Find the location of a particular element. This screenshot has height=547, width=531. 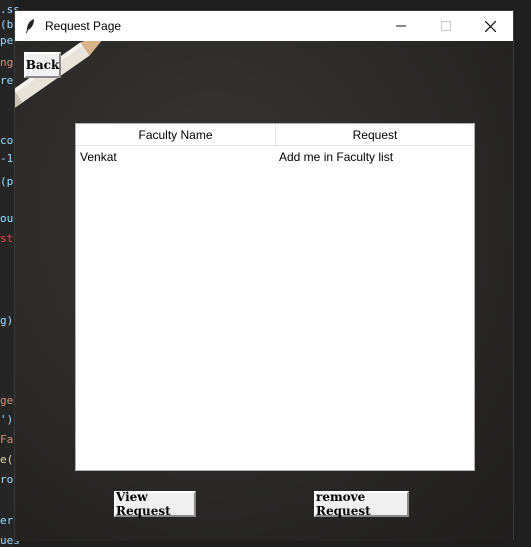

maximize-button is located at coordinates (445, 26).